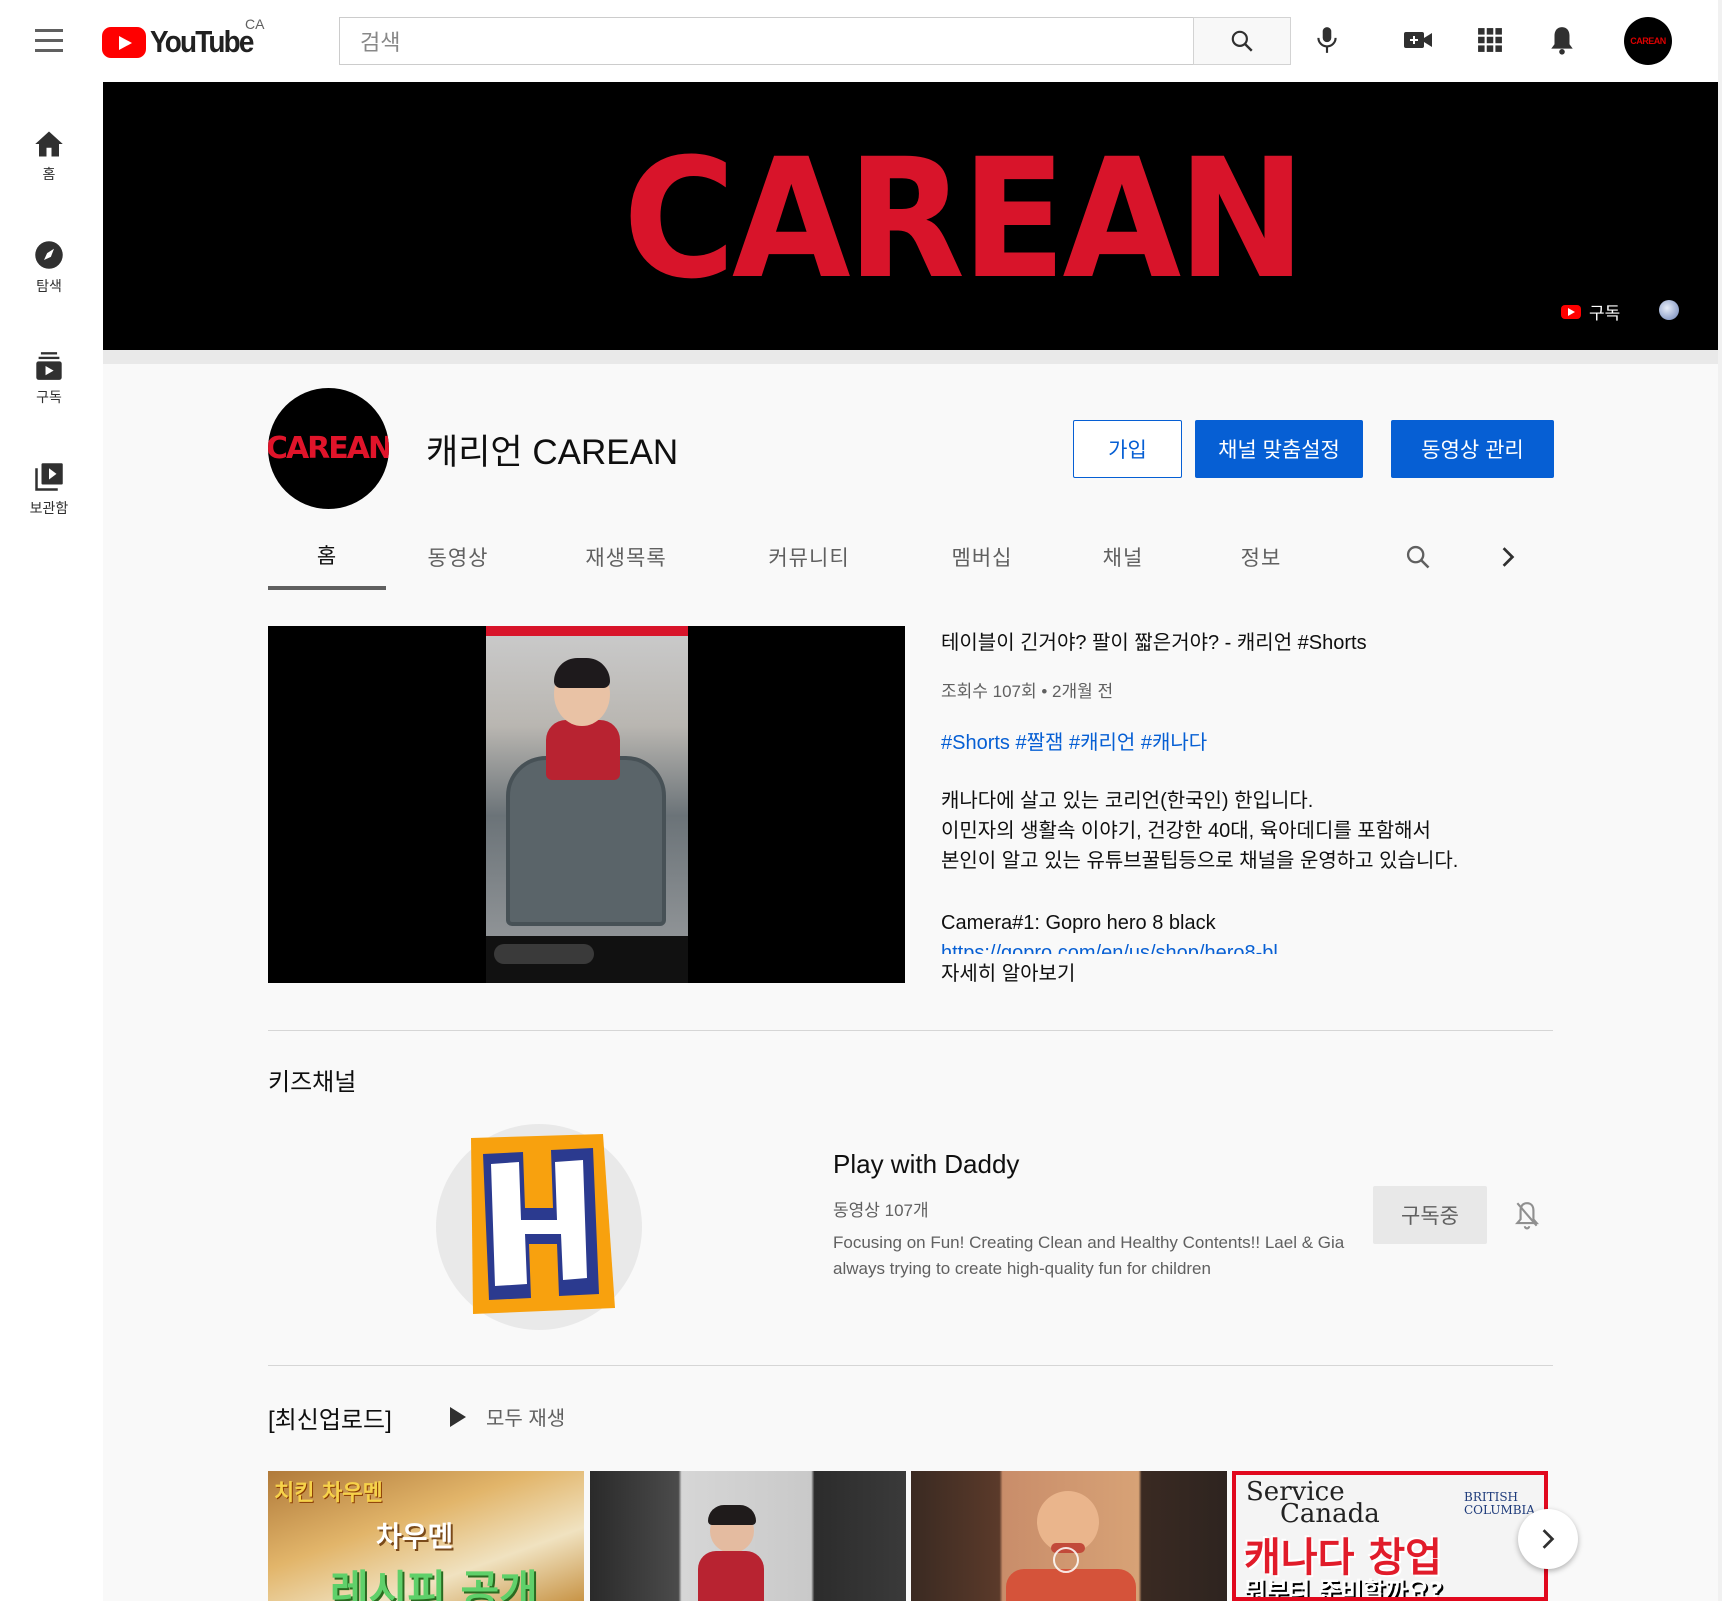  Describe the element at coordinates (964, 219) in the screenshot. I see `banner-title: CAREAN` at that location.